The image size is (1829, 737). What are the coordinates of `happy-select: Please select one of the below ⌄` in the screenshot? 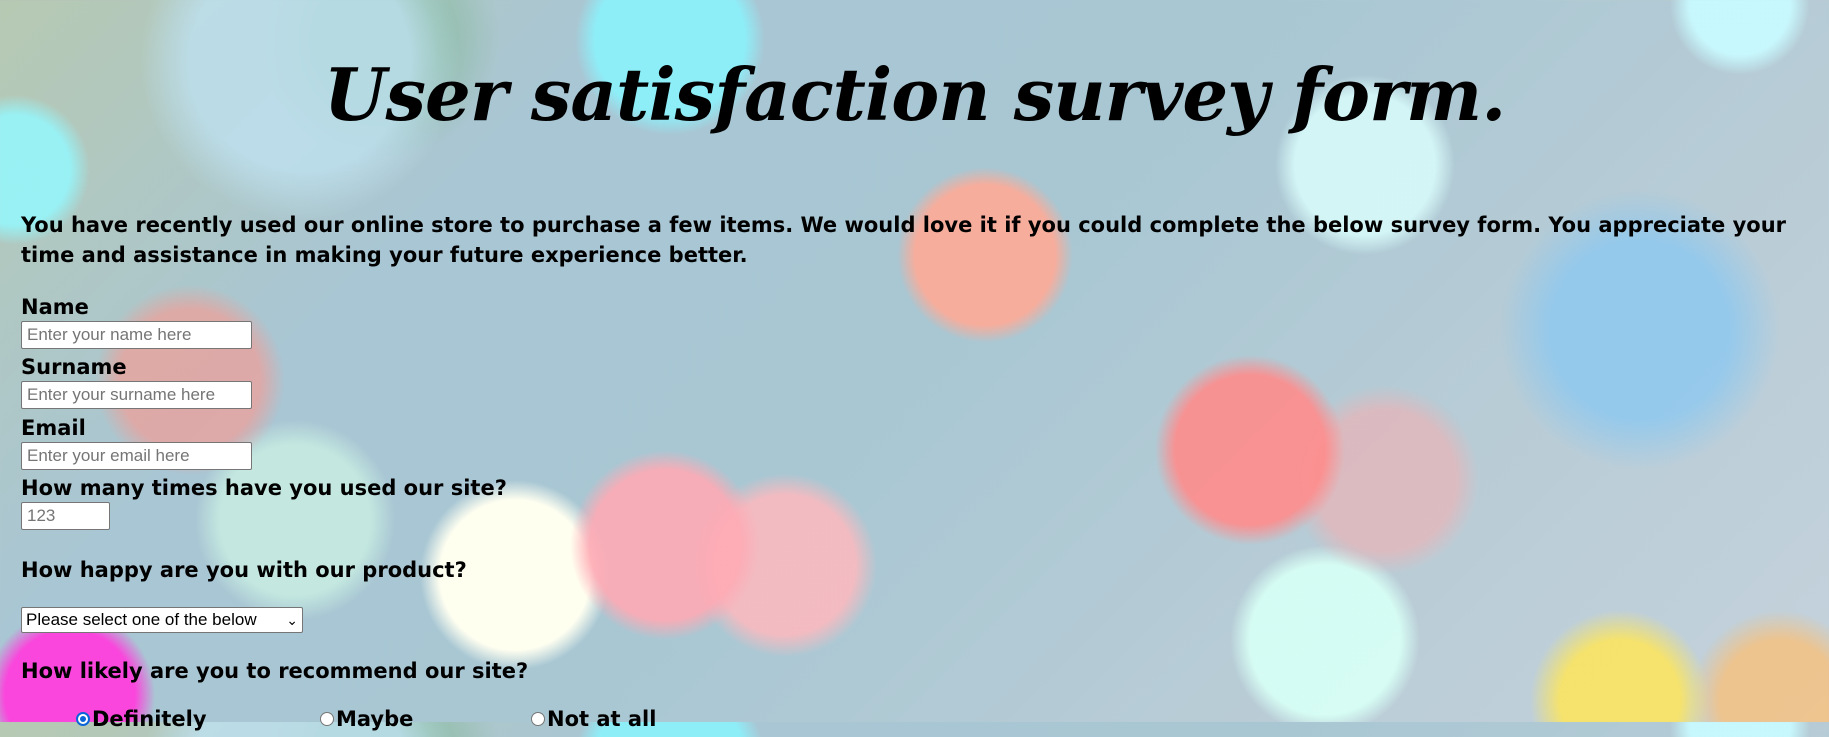 It's located at (162, 620).